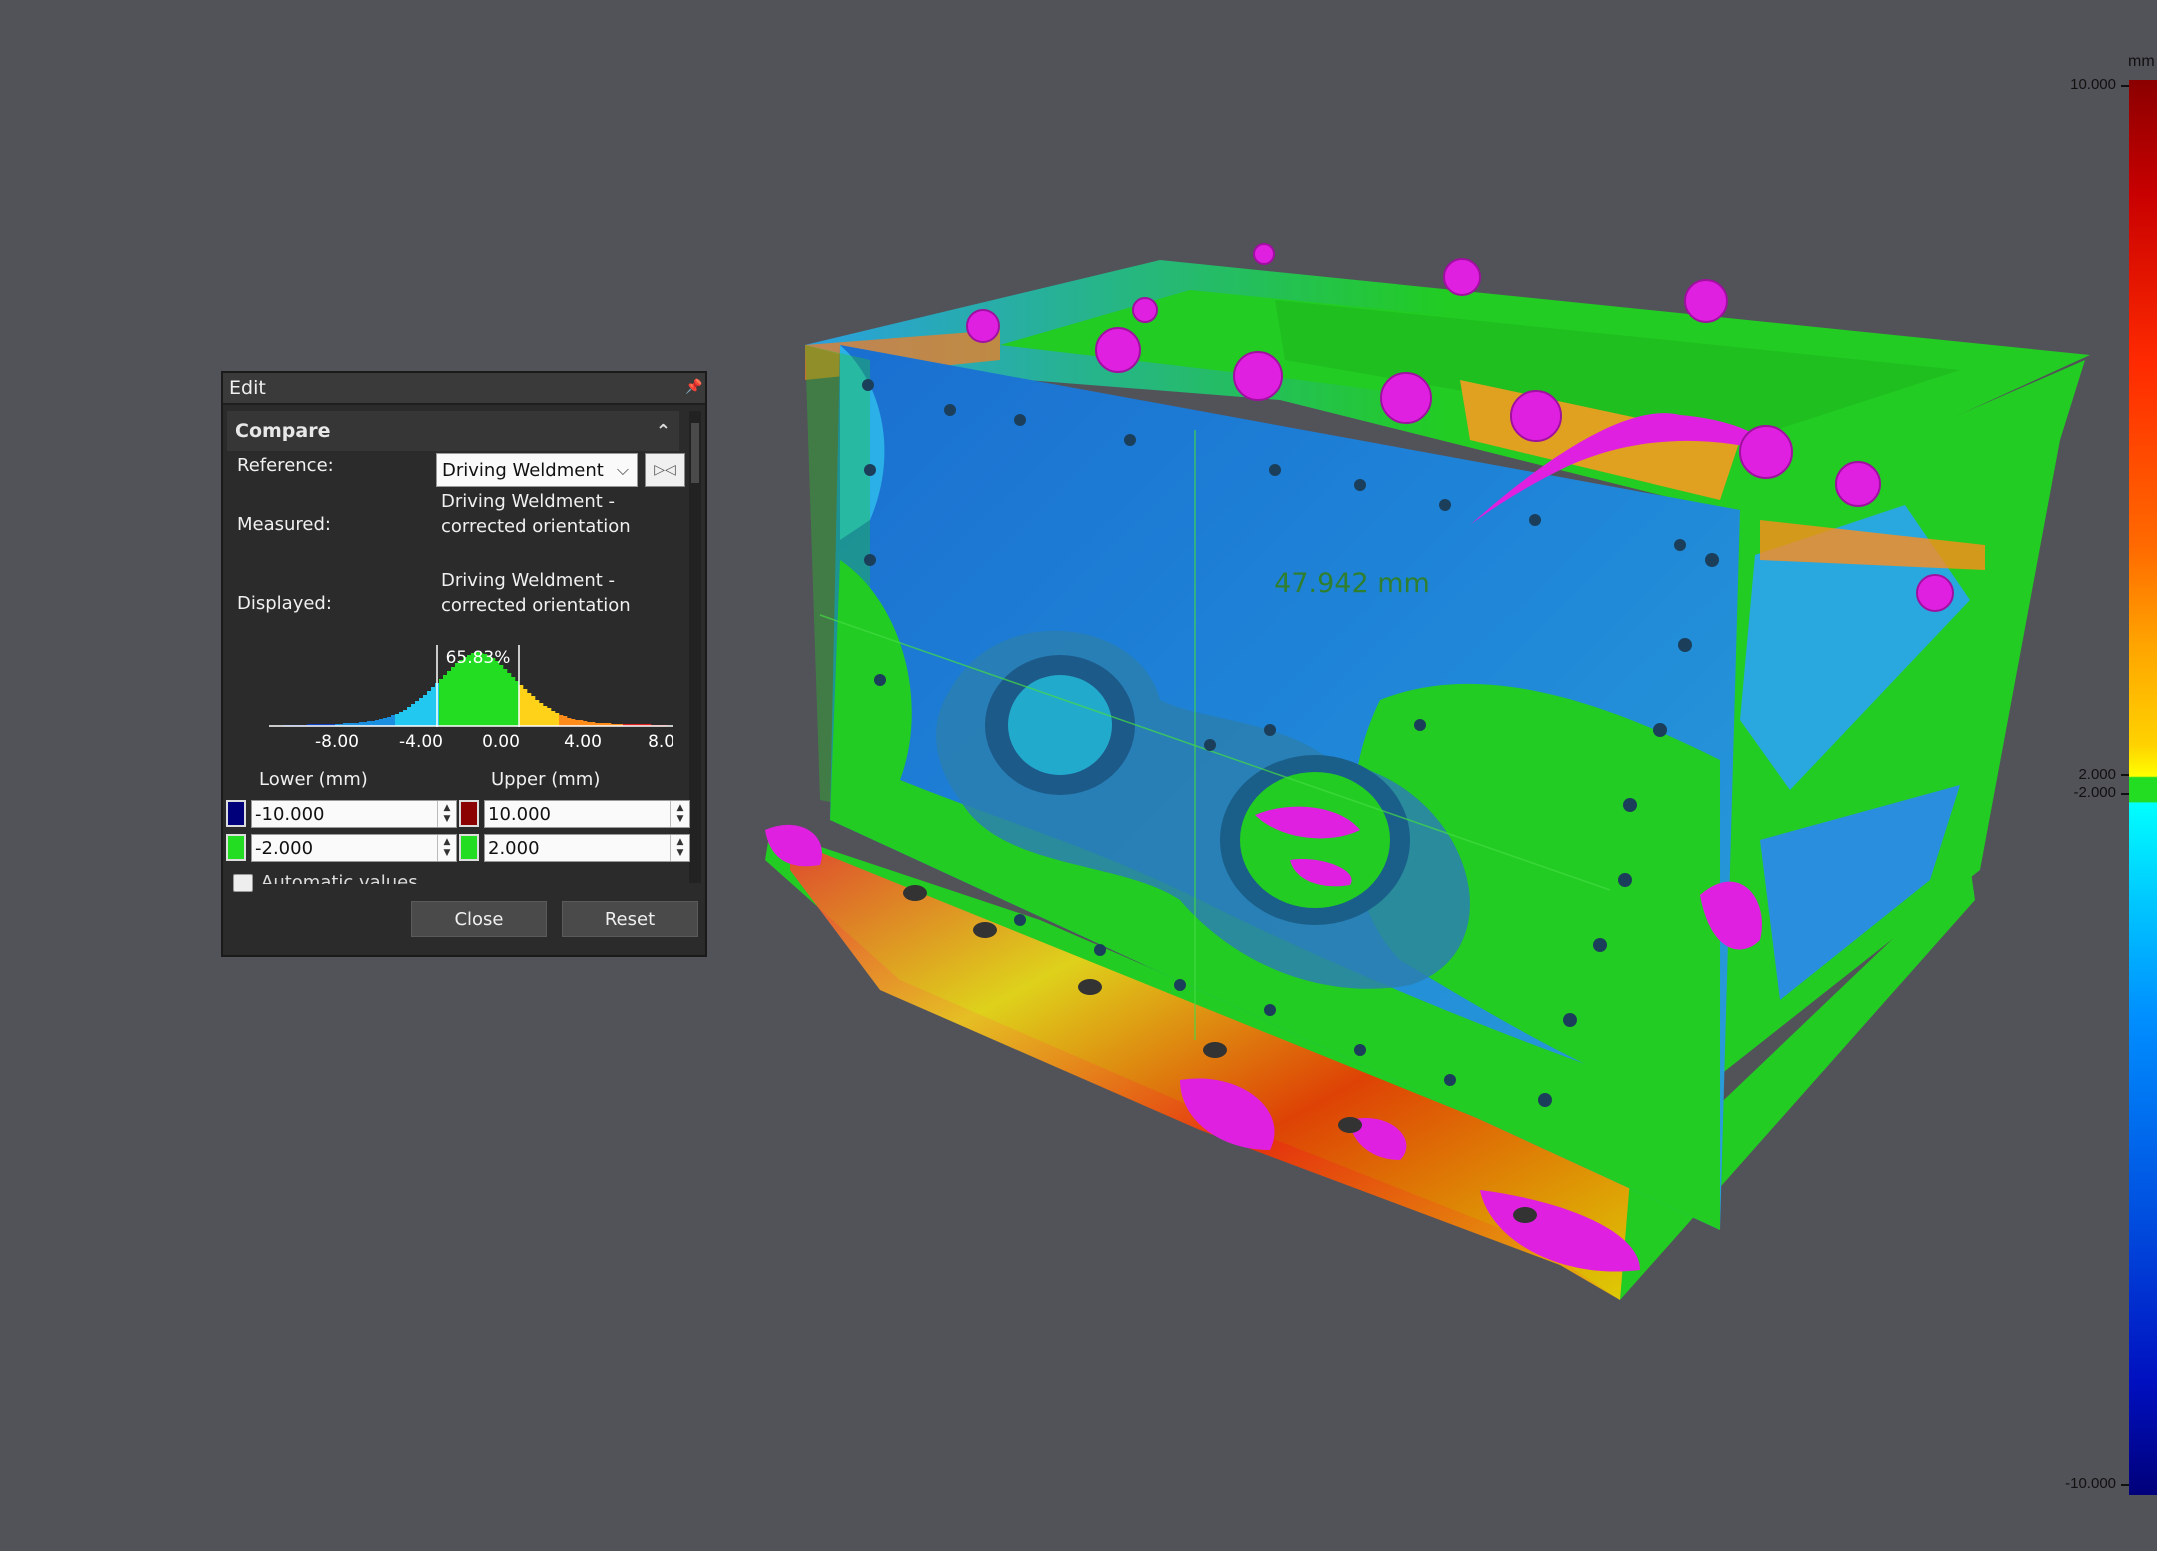  I want to click on histogram-tick-label: 0.00, so click(501, 741).